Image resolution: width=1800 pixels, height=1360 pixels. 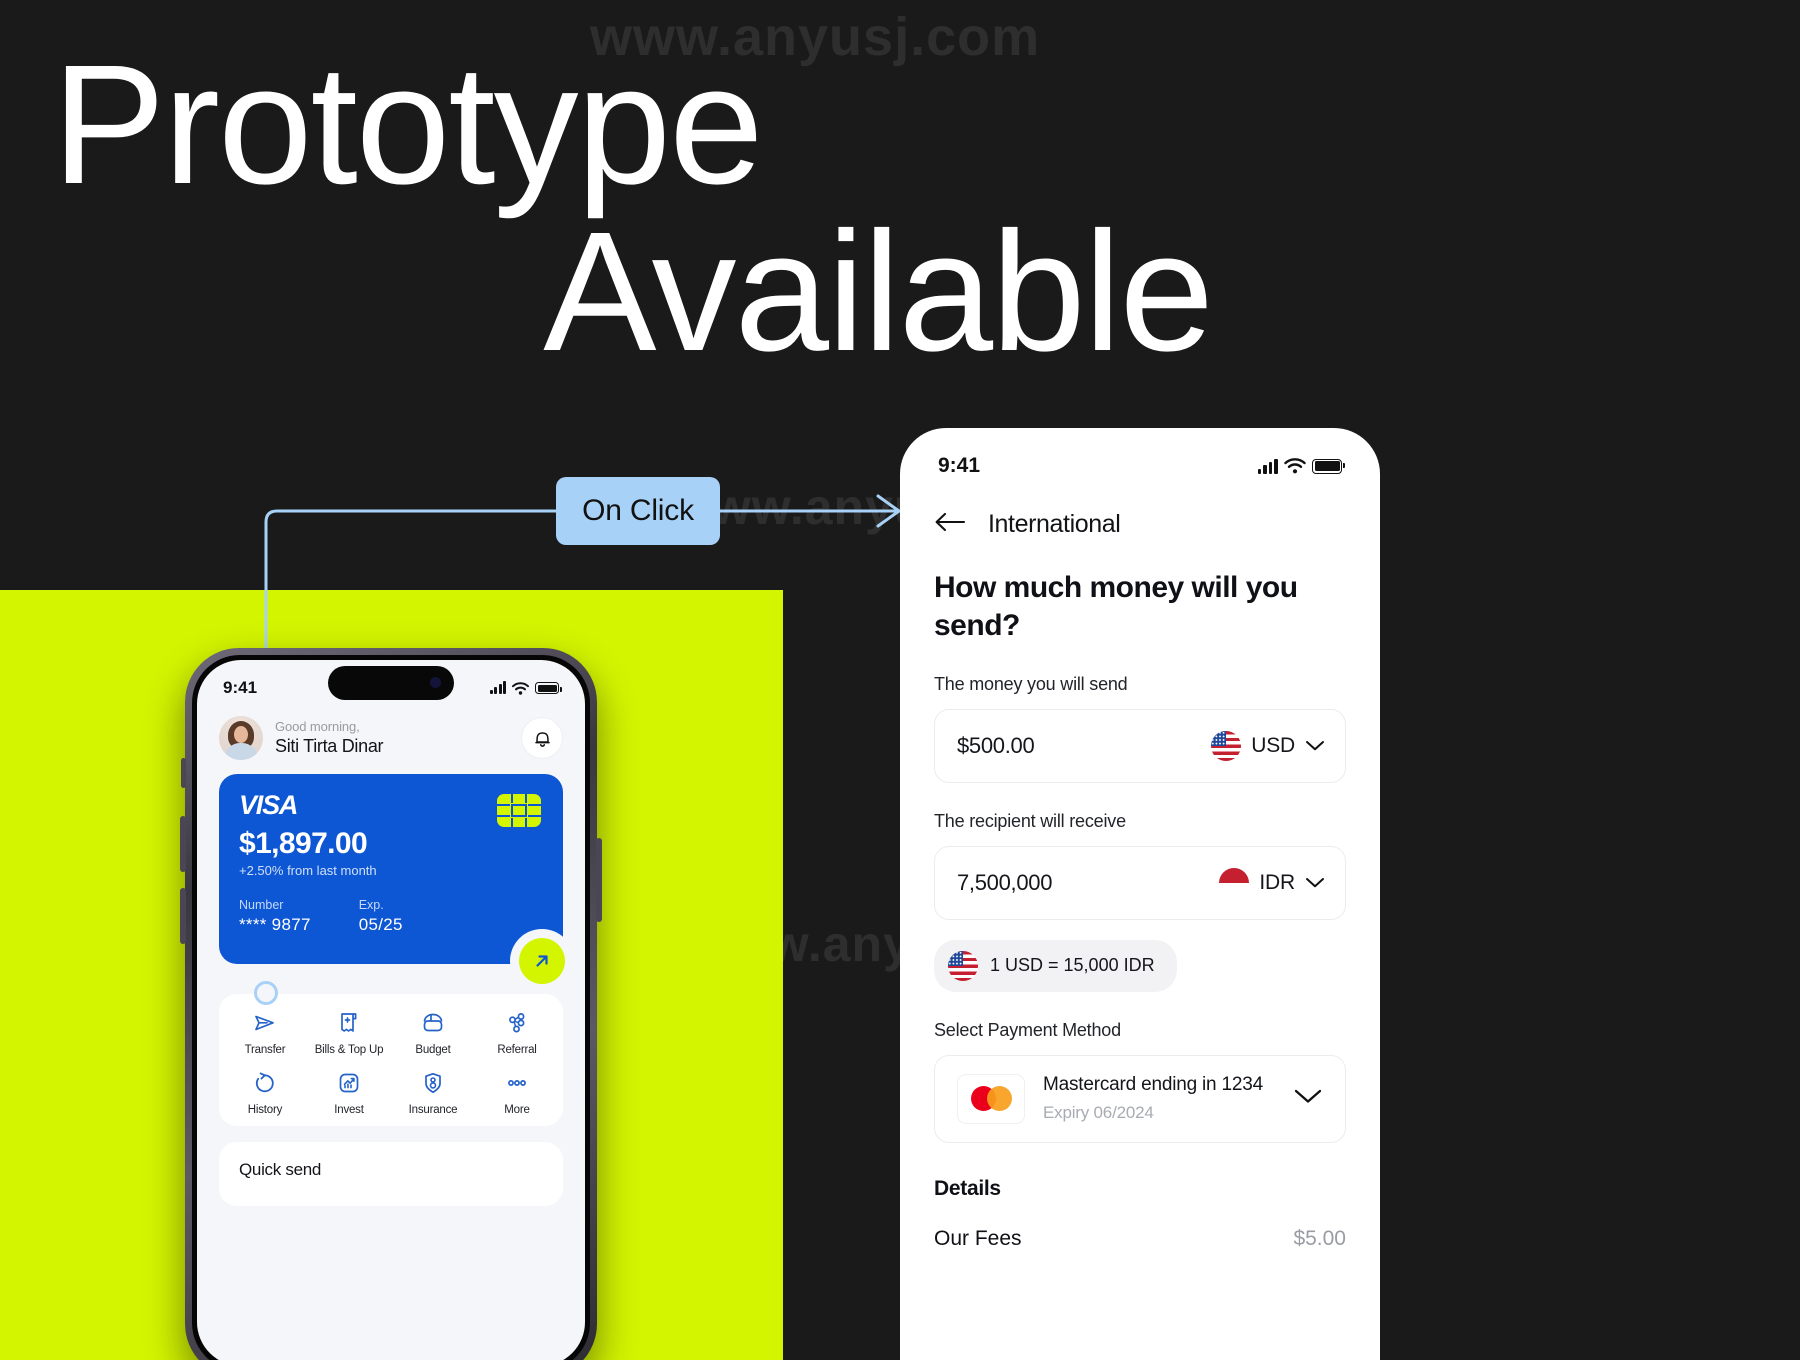 I want to click on headline-line-2: Available, so click(x=878, y=291).